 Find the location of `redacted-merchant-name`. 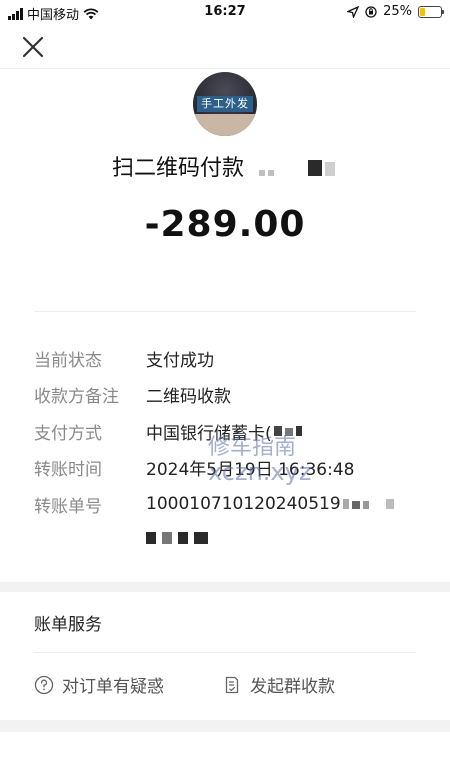

redacted-merchant-name is located at coordinates (294, 169).